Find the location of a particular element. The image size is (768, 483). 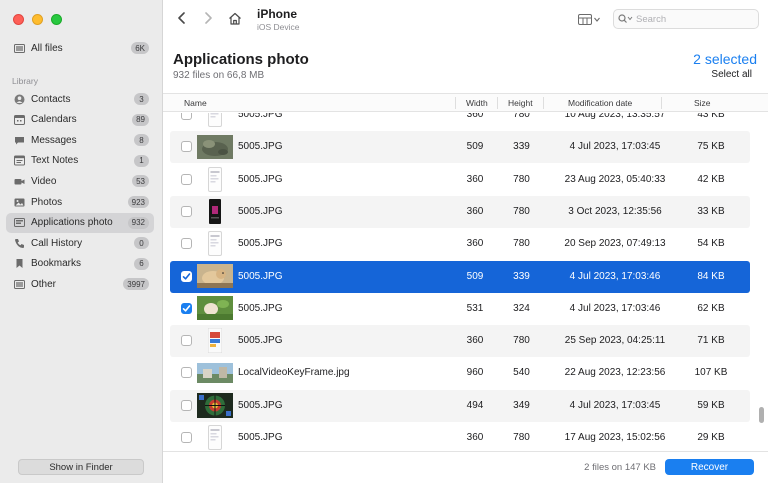

file-name: LocalVideoKeyFrame.jpg is located at coordinates (294, 373).